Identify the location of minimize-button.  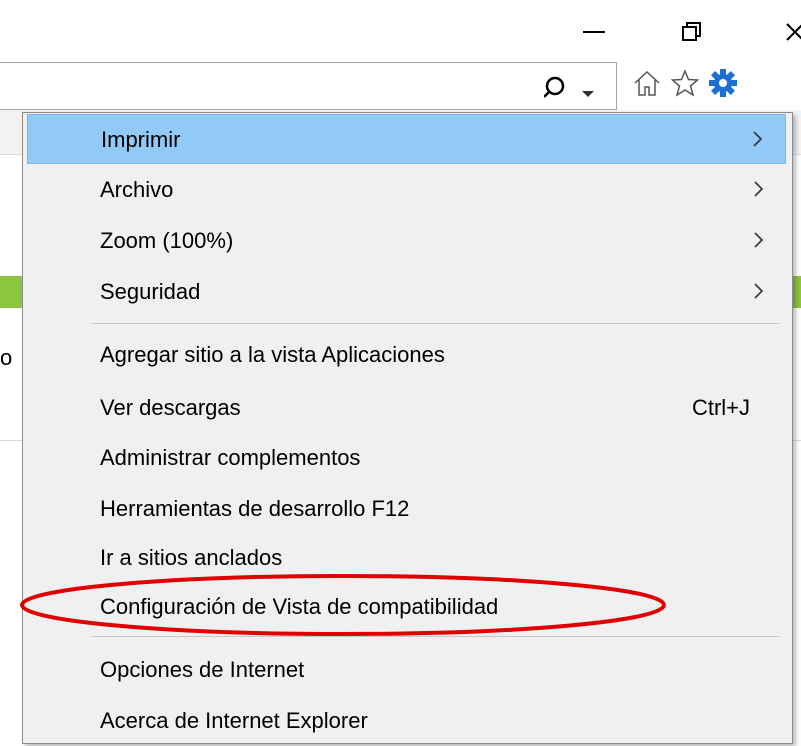
(594, 32).